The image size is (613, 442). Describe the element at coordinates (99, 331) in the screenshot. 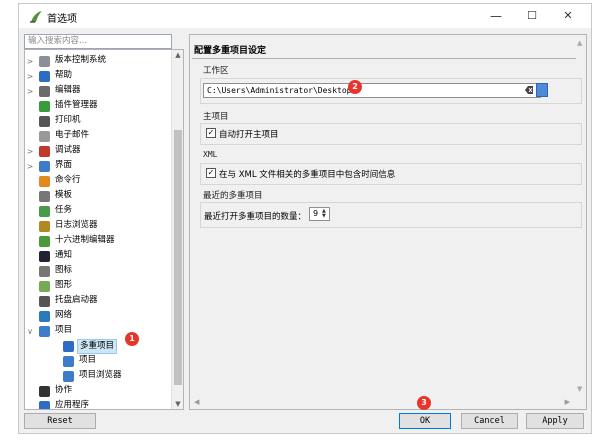

I see `tree-item: ∨ 项目` at that location.